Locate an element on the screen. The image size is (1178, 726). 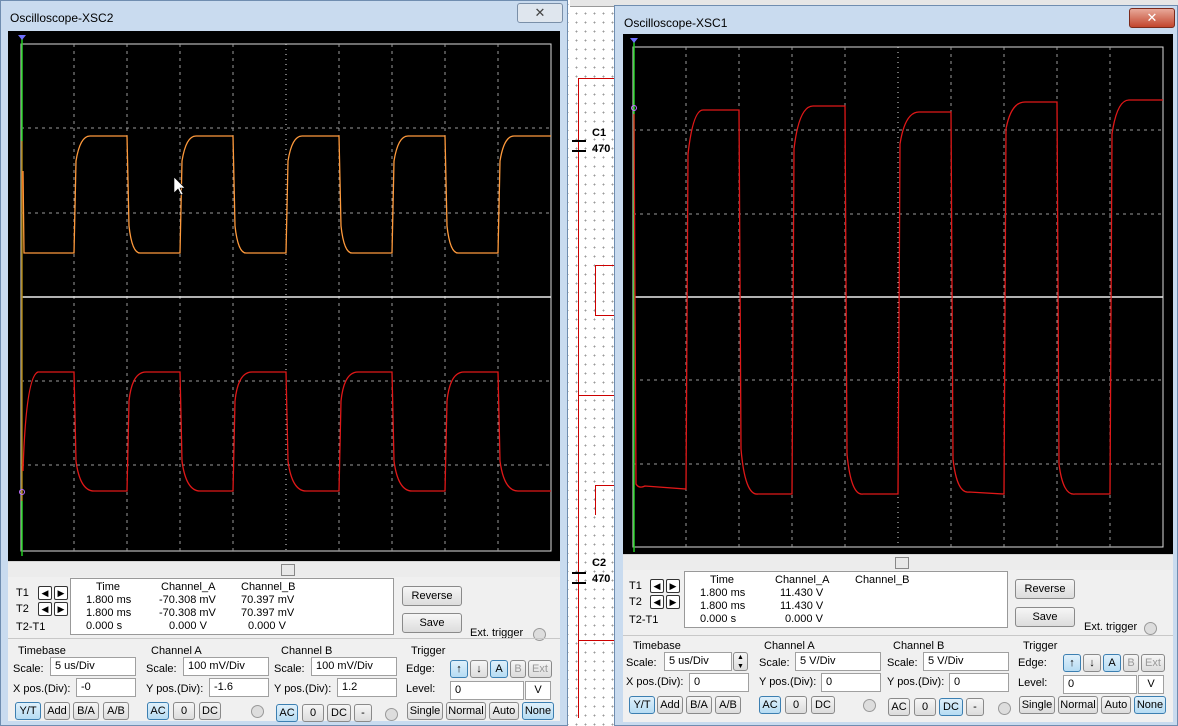
channel-b-ypos-field: 1.2 is located at coordinates (367, 687).